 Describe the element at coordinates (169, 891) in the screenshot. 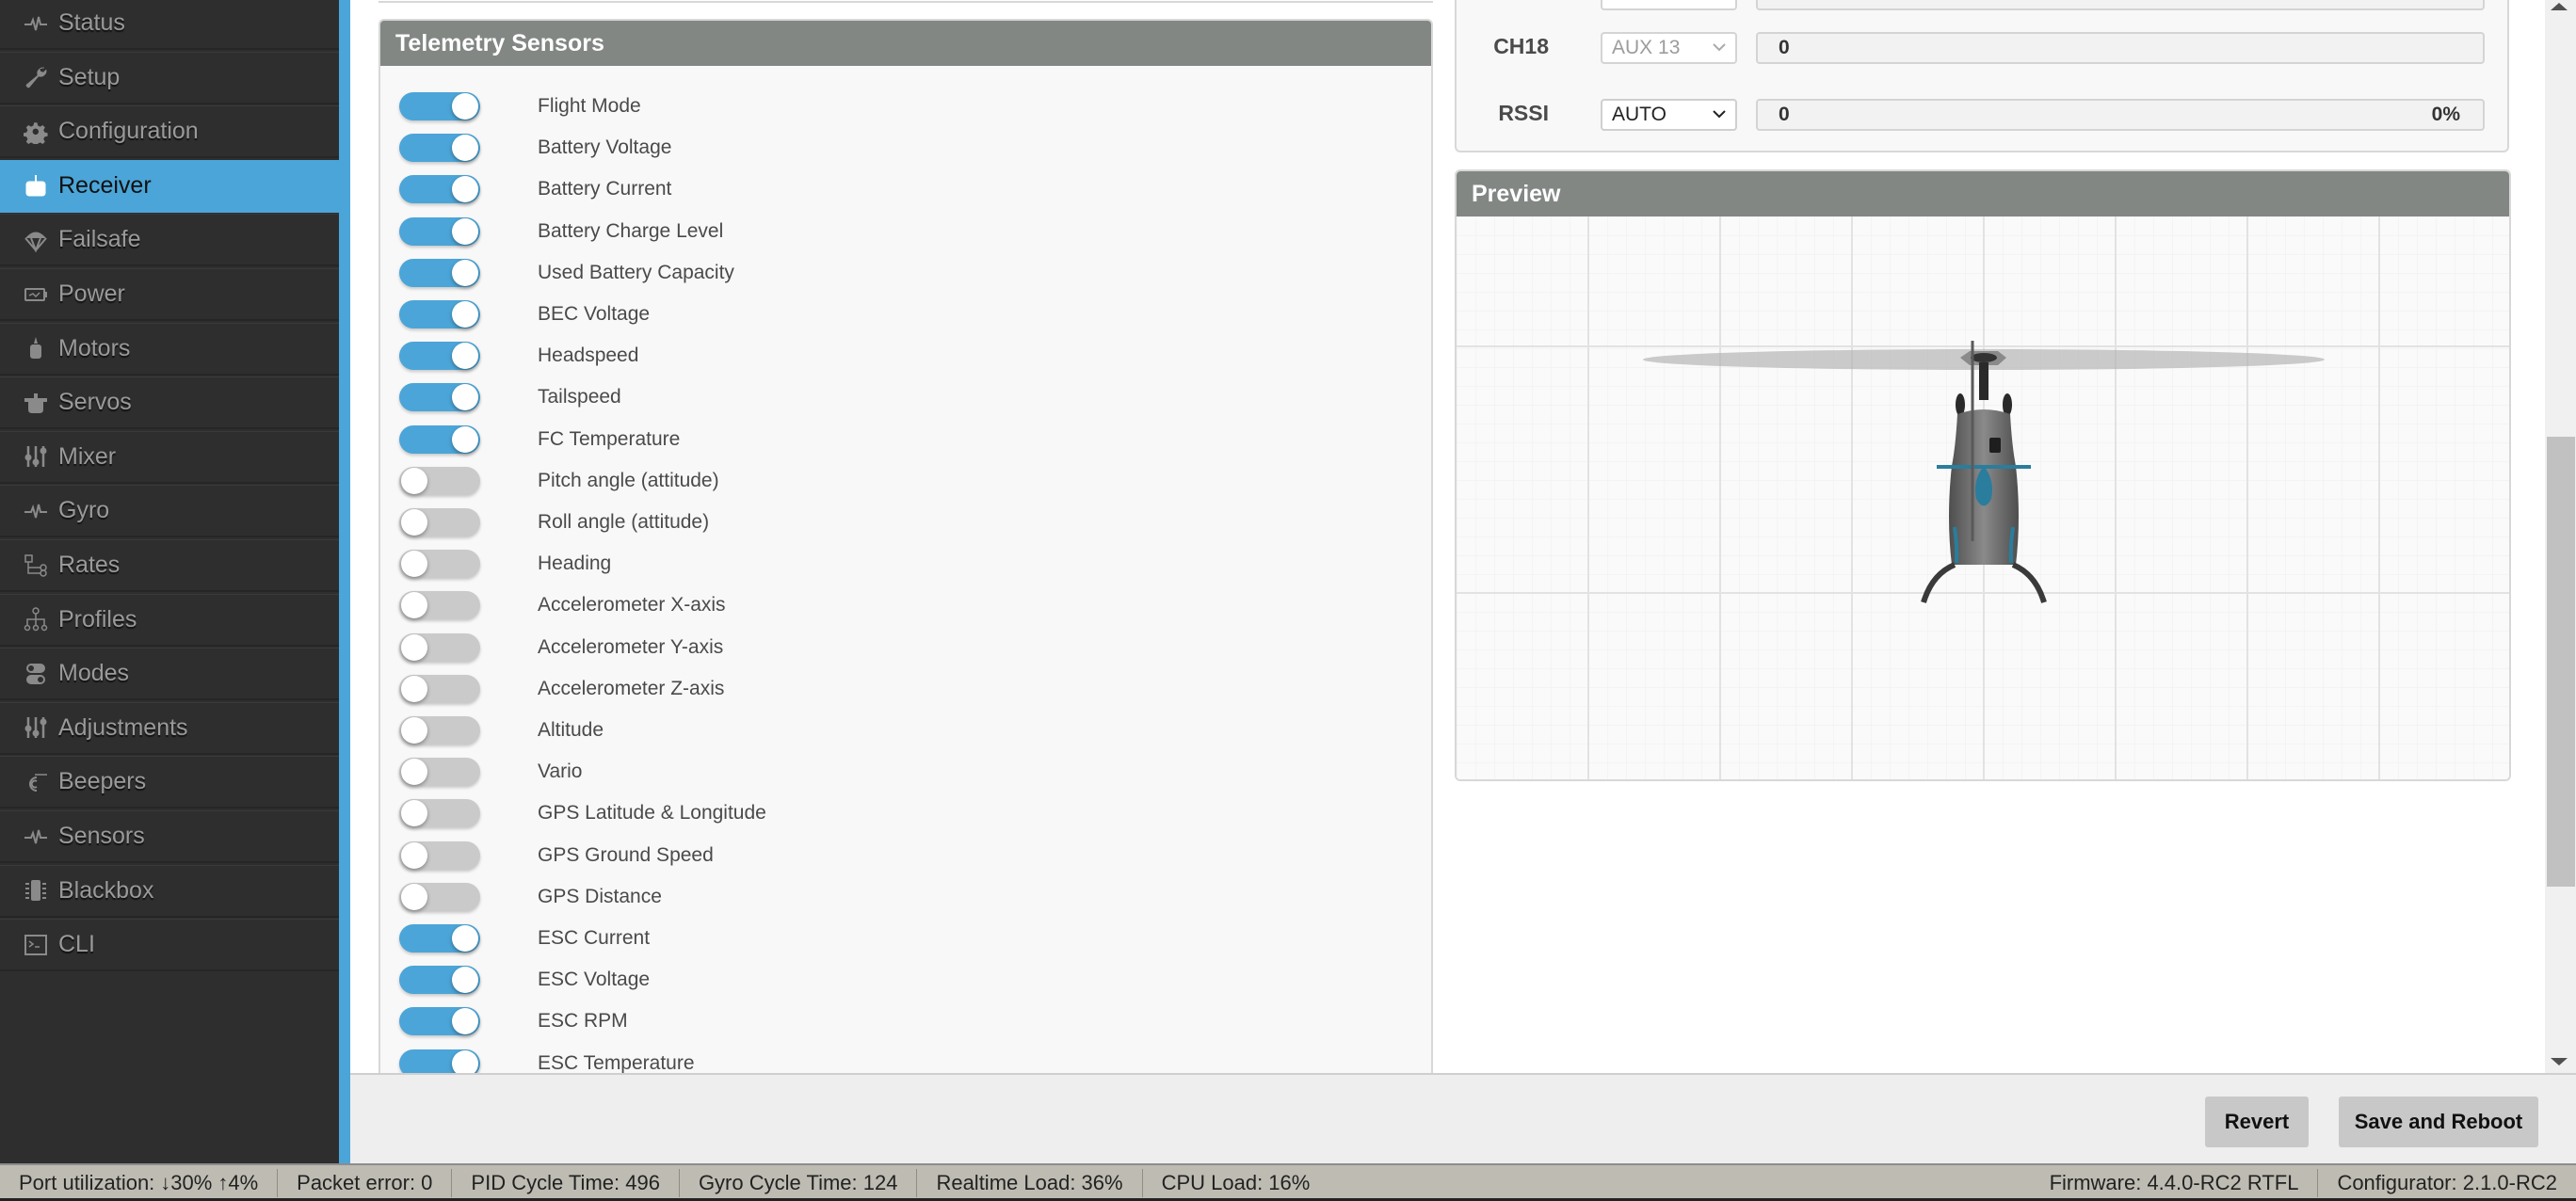

I see `sidebar-item-blackbox: Blackbox` at that location.